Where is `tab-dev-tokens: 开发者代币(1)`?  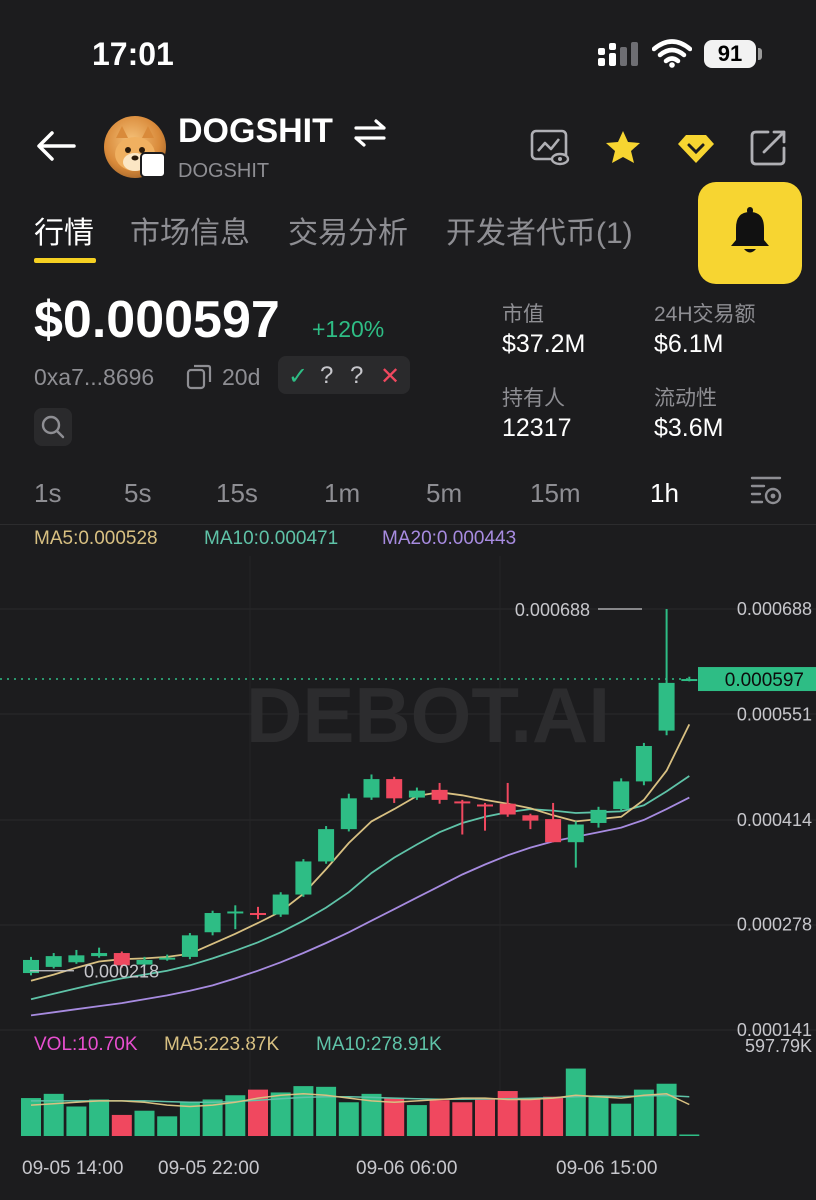
tab-dev-tokens: 开发者代币(1) is located at coordinates (539, 230).